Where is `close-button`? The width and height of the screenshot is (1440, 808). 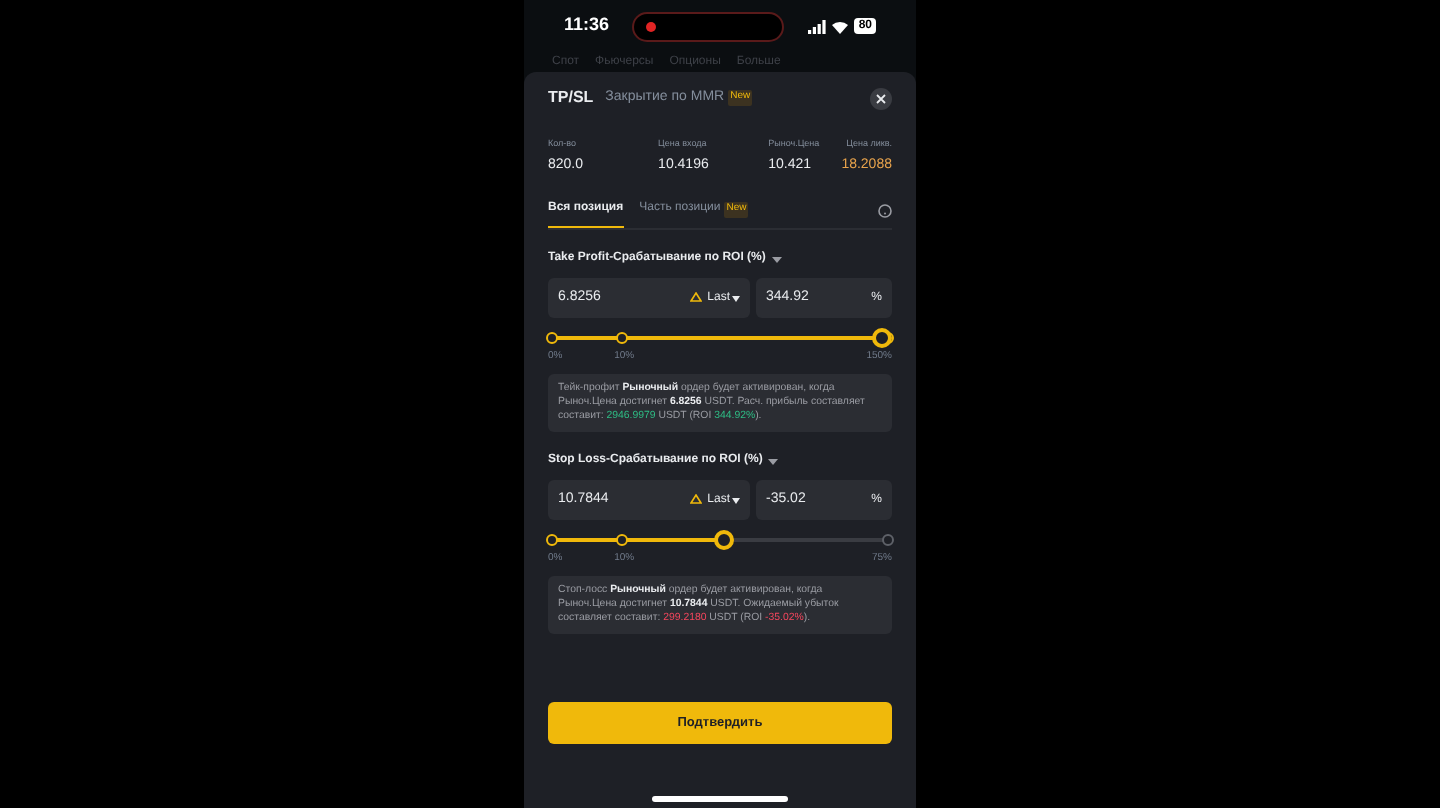
close-button is located at coordinates (881, 98).